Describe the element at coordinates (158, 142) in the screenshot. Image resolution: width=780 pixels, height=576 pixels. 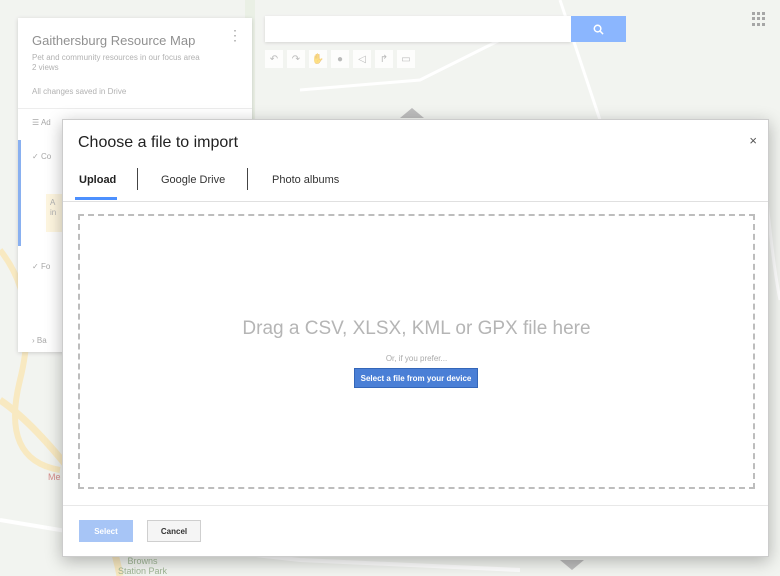
I see `dialog-title: Choose a file to import` at that location.